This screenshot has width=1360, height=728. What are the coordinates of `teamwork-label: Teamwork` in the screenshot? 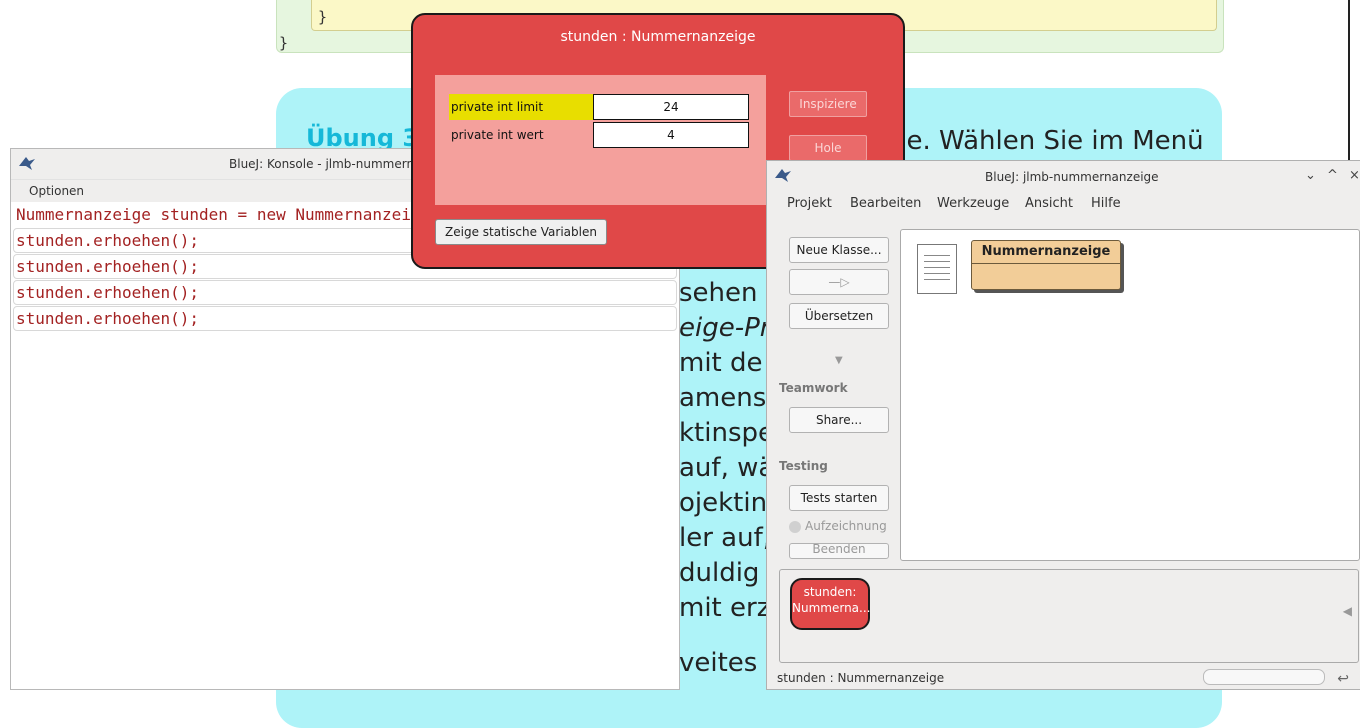 It's located at (813, 388).